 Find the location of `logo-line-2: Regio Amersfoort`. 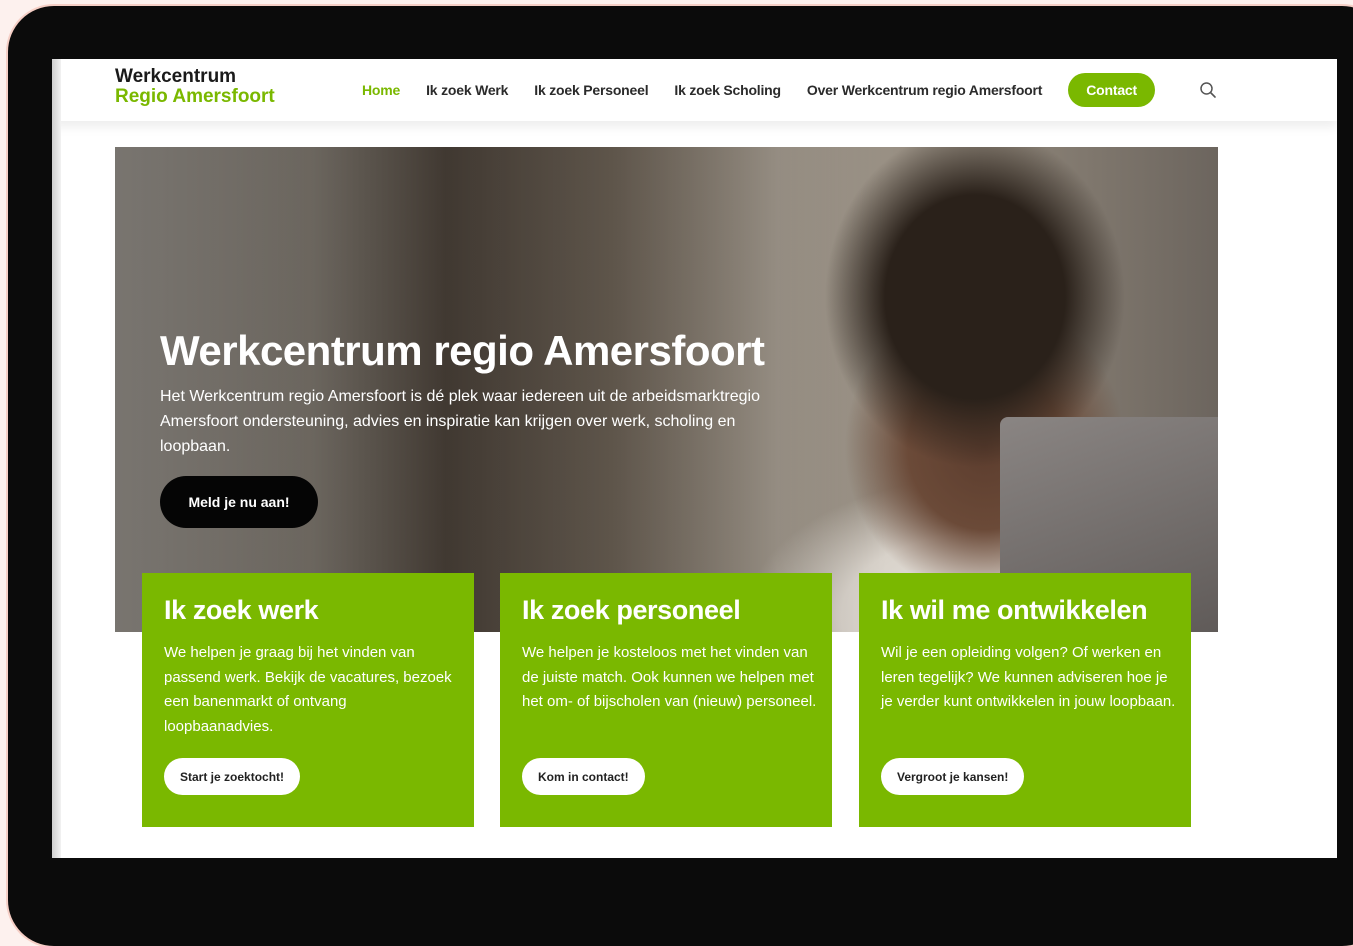

logo-line-2: Regio Amersfoort is located at coordinates (195, 96).